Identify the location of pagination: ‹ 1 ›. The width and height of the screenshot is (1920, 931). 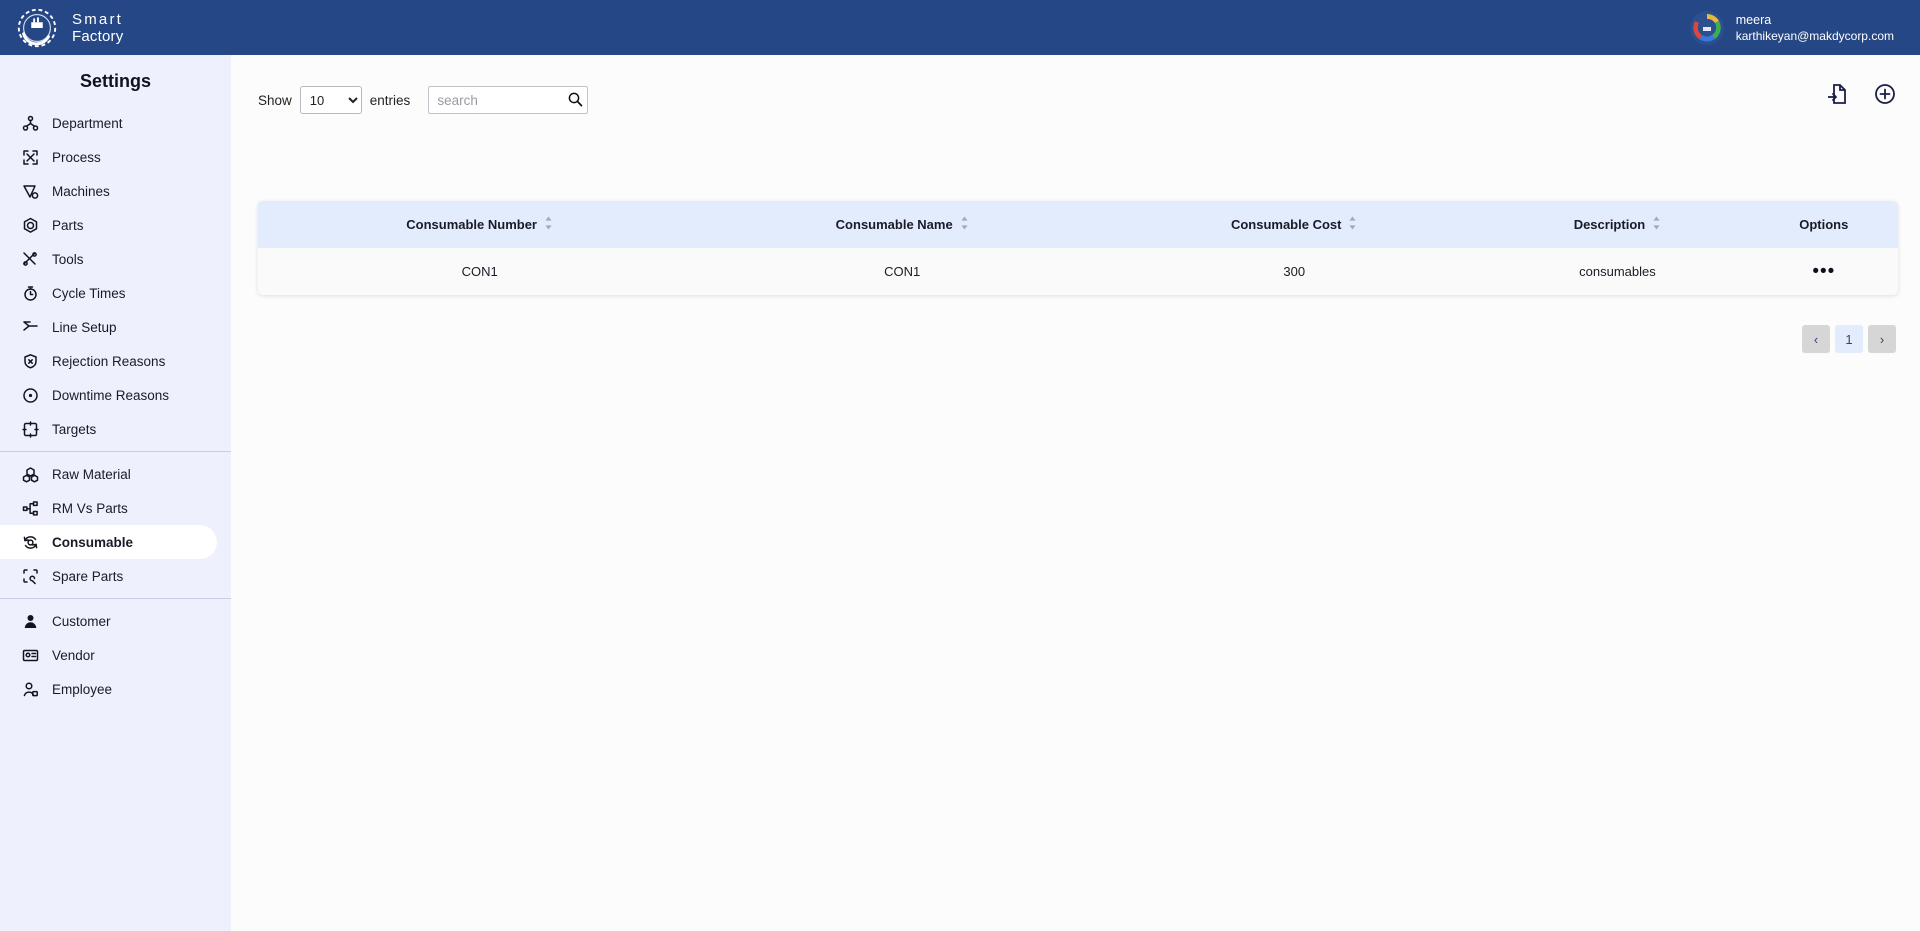
(1849, 339).